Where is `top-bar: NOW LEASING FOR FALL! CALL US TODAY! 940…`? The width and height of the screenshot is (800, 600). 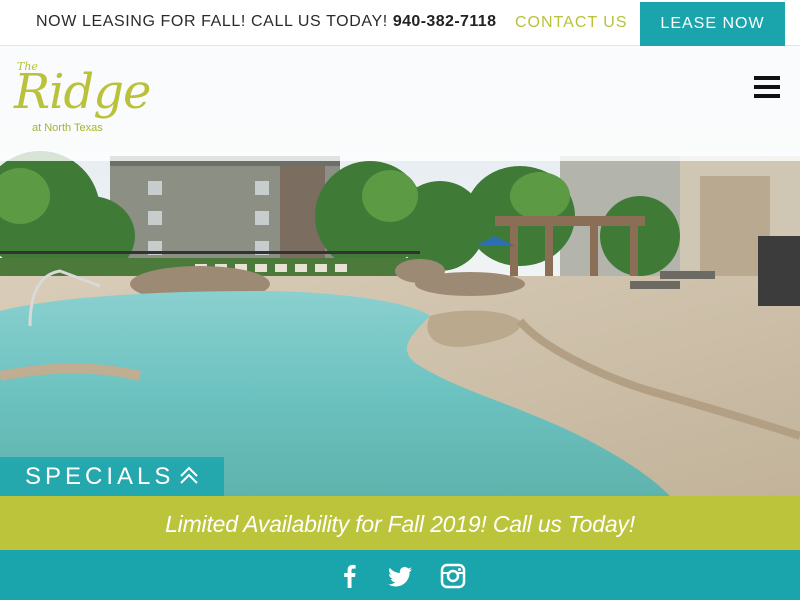 top-bar: NOW LEASING FOR FALL! CALL US TODAY! 940… is located at coordinates (400, 23).